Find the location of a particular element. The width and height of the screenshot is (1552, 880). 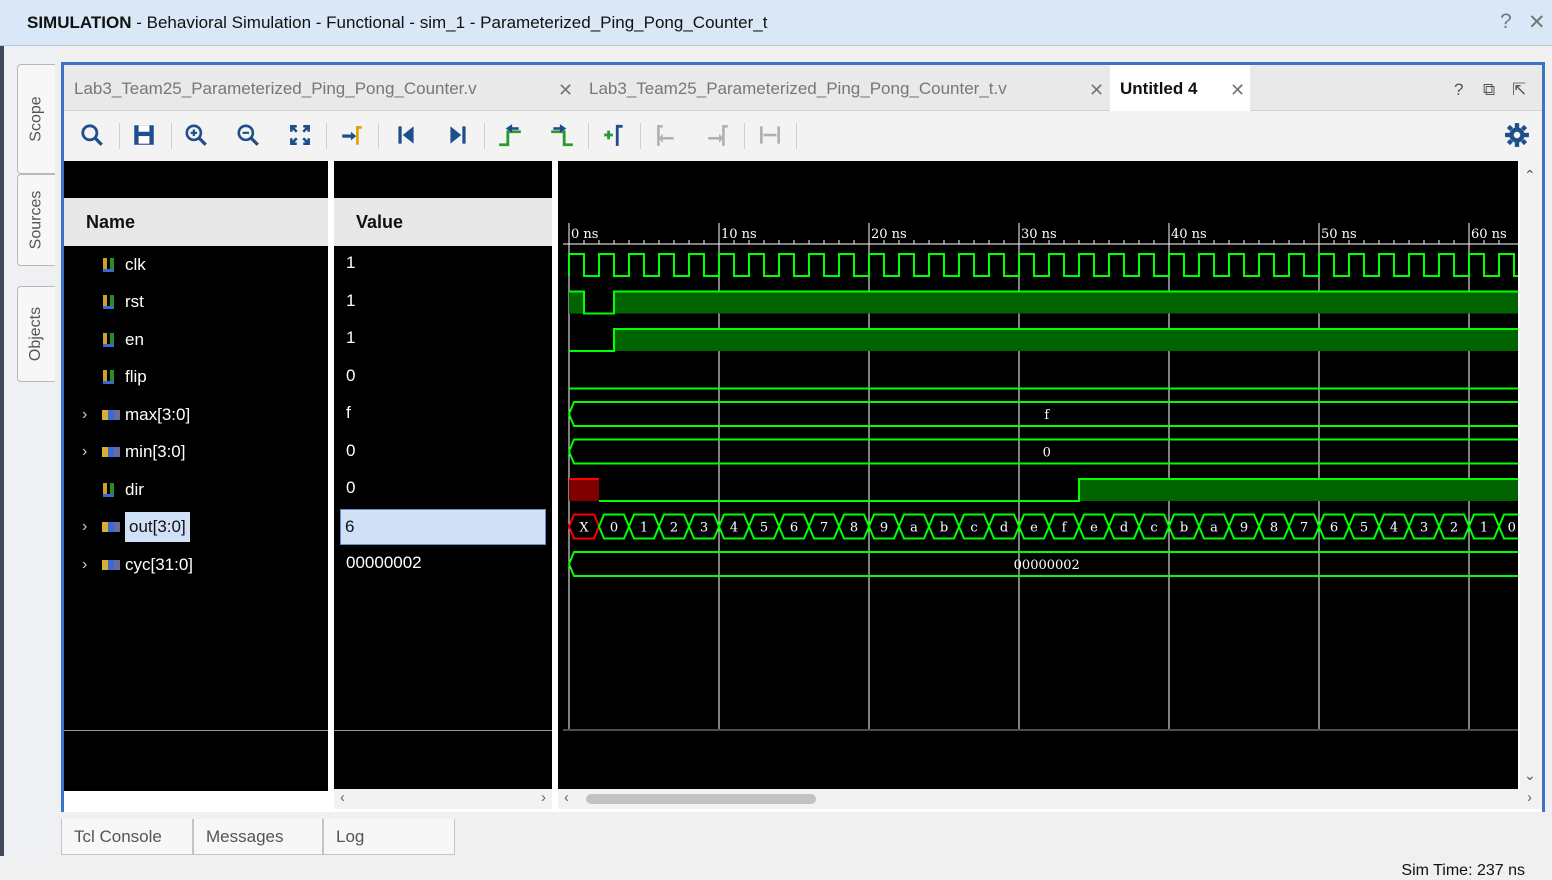

signal-name: flip is located at coordinates (136, 376).